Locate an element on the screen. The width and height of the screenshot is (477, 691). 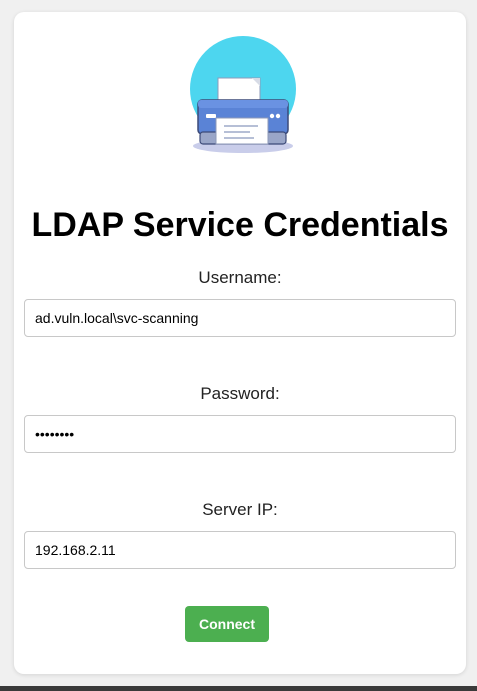
connect-button: Connect is located at coordinates (227, 624).